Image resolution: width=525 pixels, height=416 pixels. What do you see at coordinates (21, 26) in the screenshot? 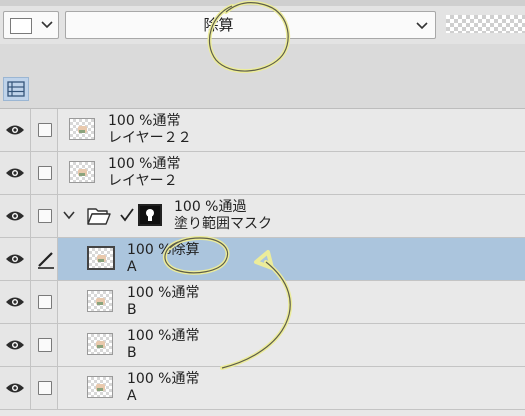
I see `layer-color-swatch` at bounding box center [21, 26].